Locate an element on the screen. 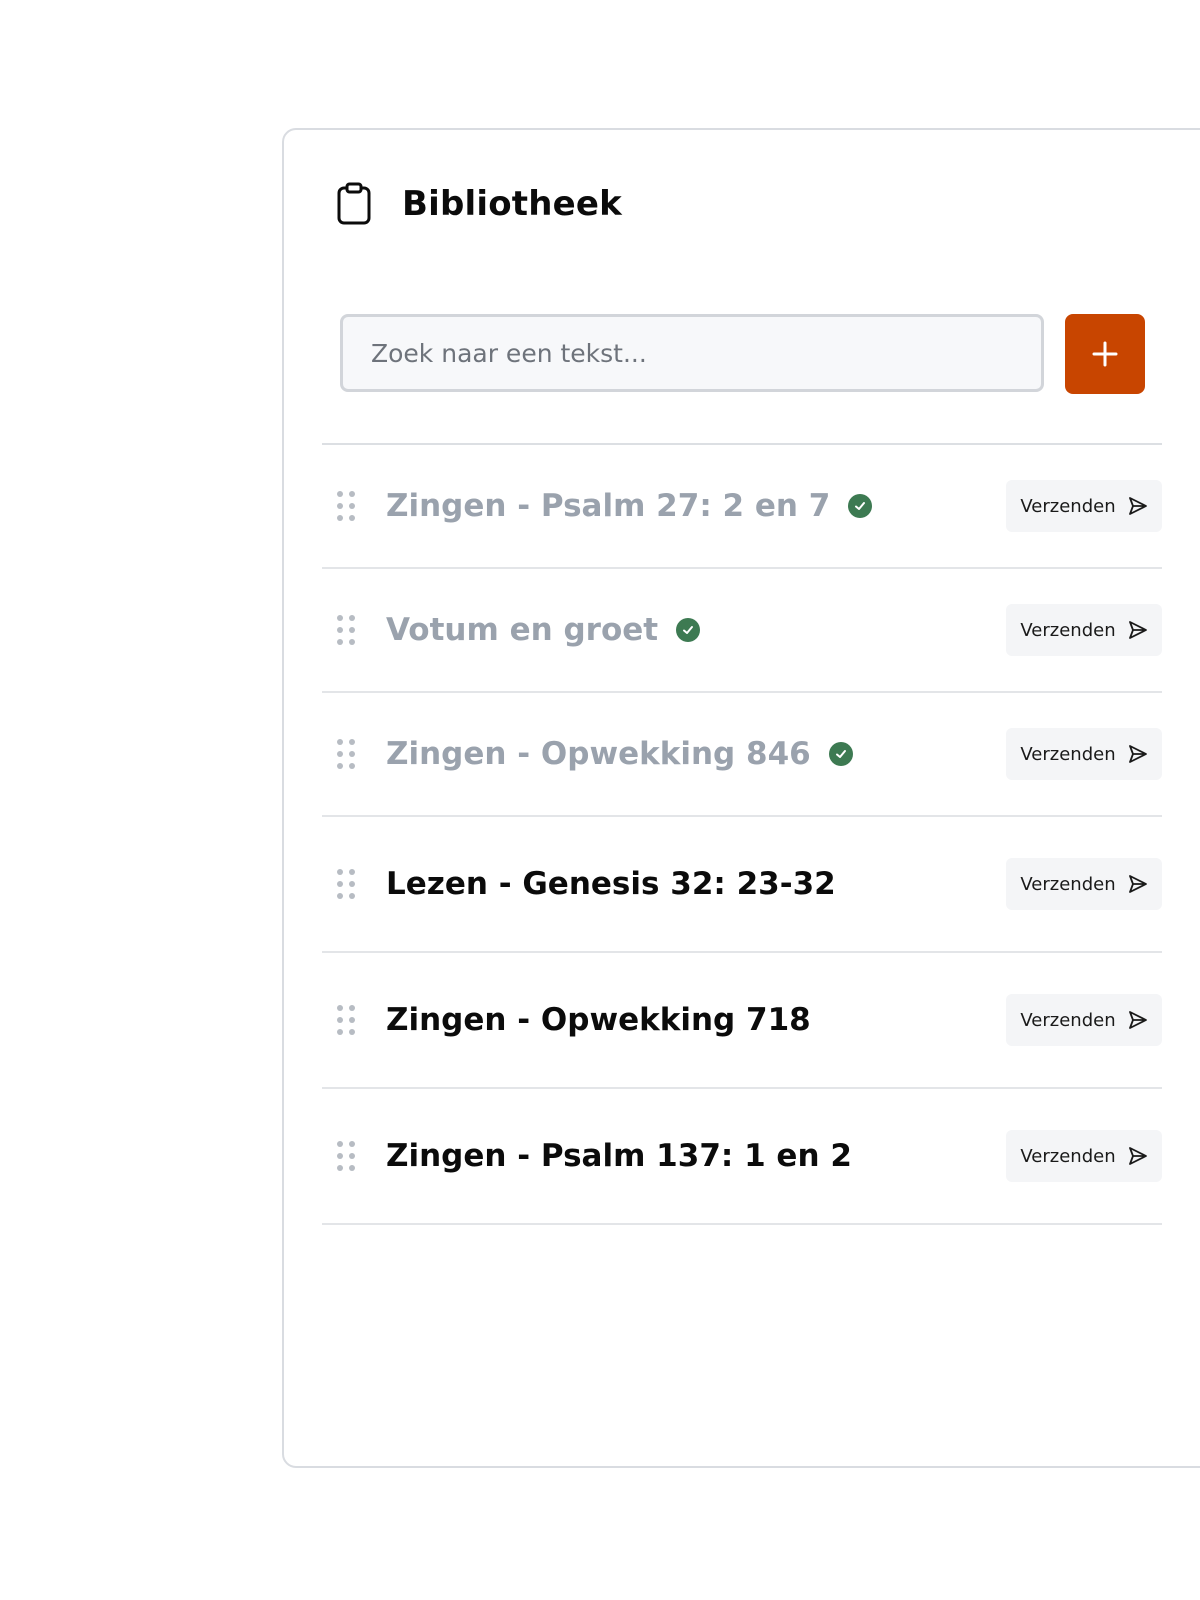 The image size is (1200, 1600). list-item: Zingen - Opwekking 846 Verzenden is located at coordinates (742, 755).